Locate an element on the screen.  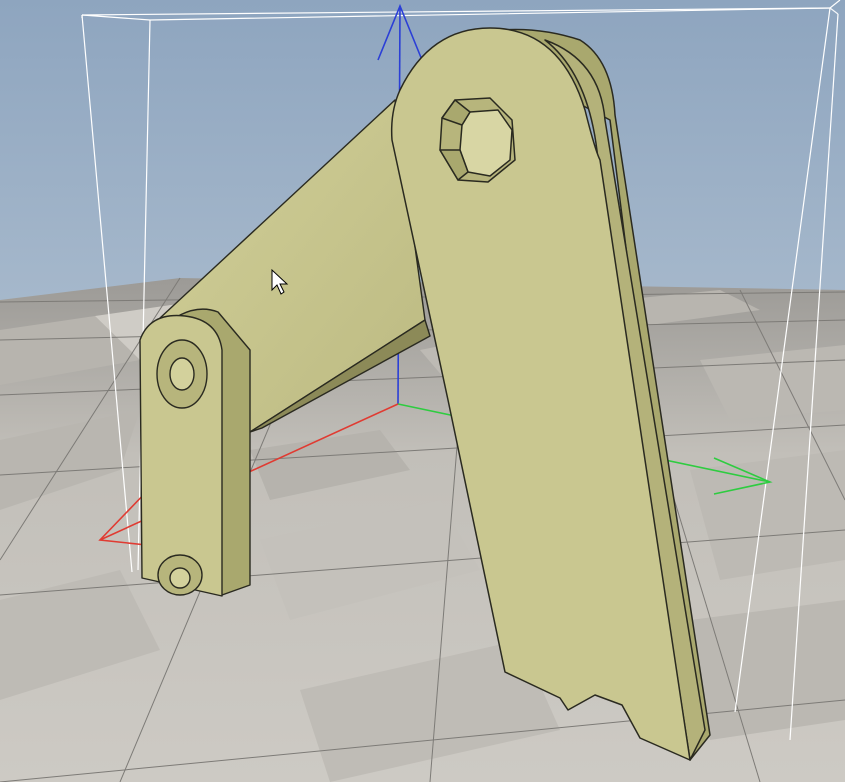
left-link is located at coordinates (195, 452).